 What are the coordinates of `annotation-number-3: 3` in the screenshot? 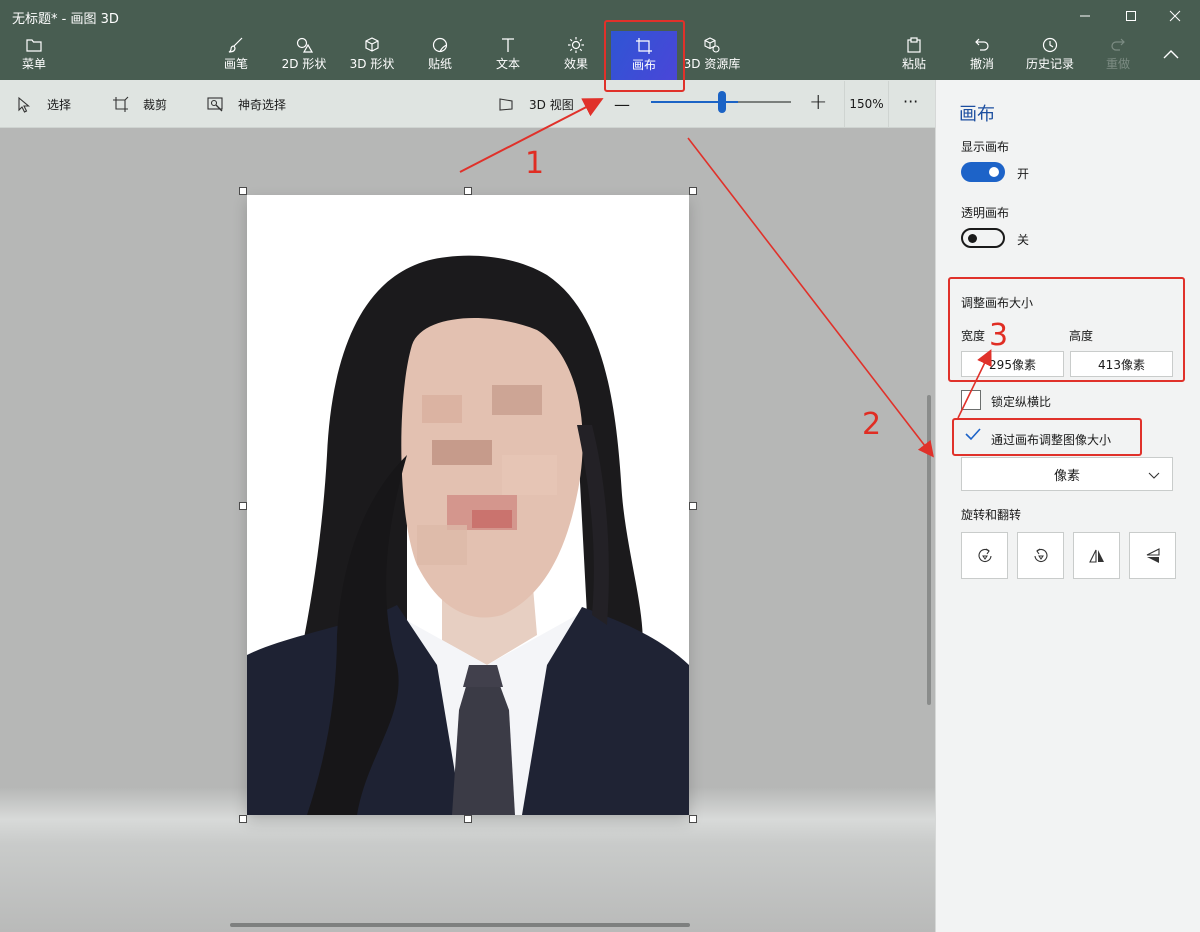 It's located at (999, 335).